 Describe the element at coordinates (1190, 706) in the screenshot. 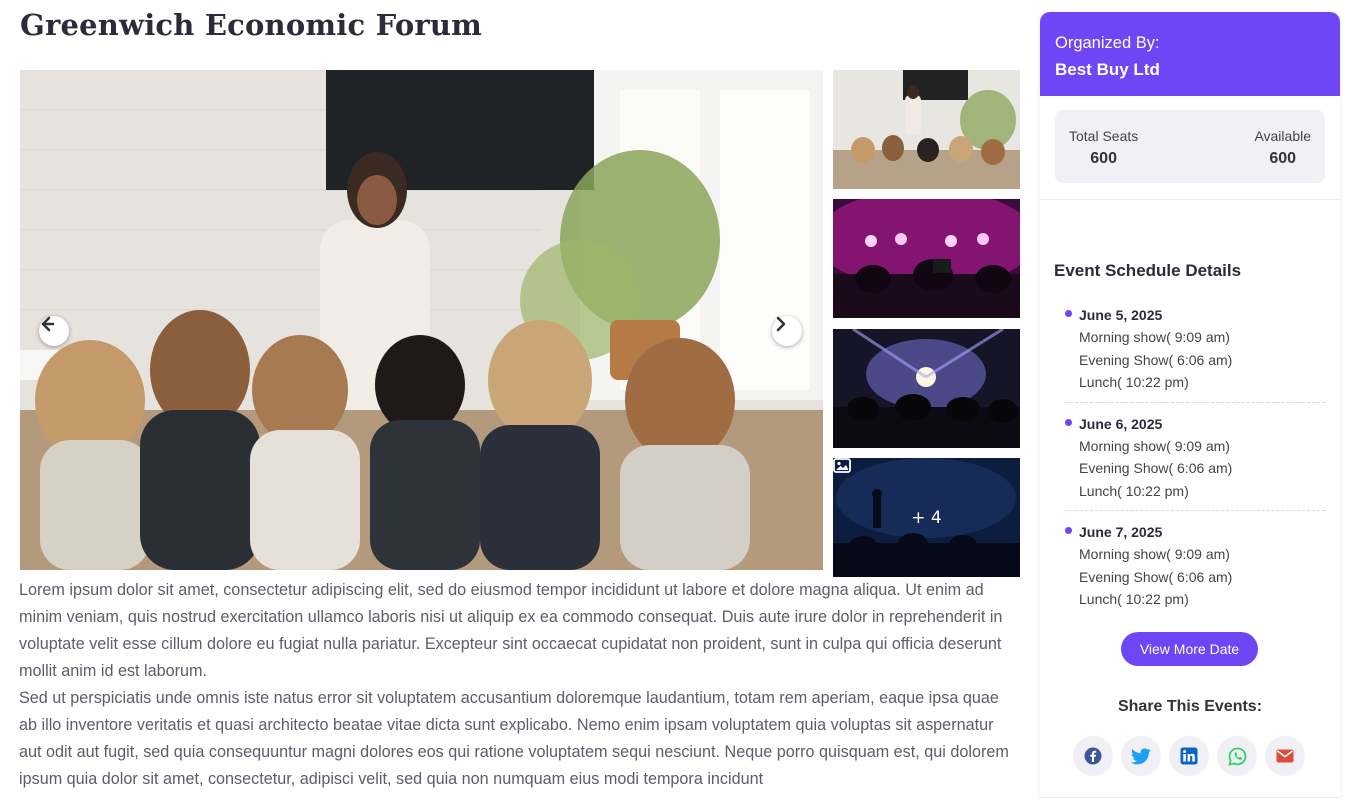

I see `share-title: Share This Events:` at that location.